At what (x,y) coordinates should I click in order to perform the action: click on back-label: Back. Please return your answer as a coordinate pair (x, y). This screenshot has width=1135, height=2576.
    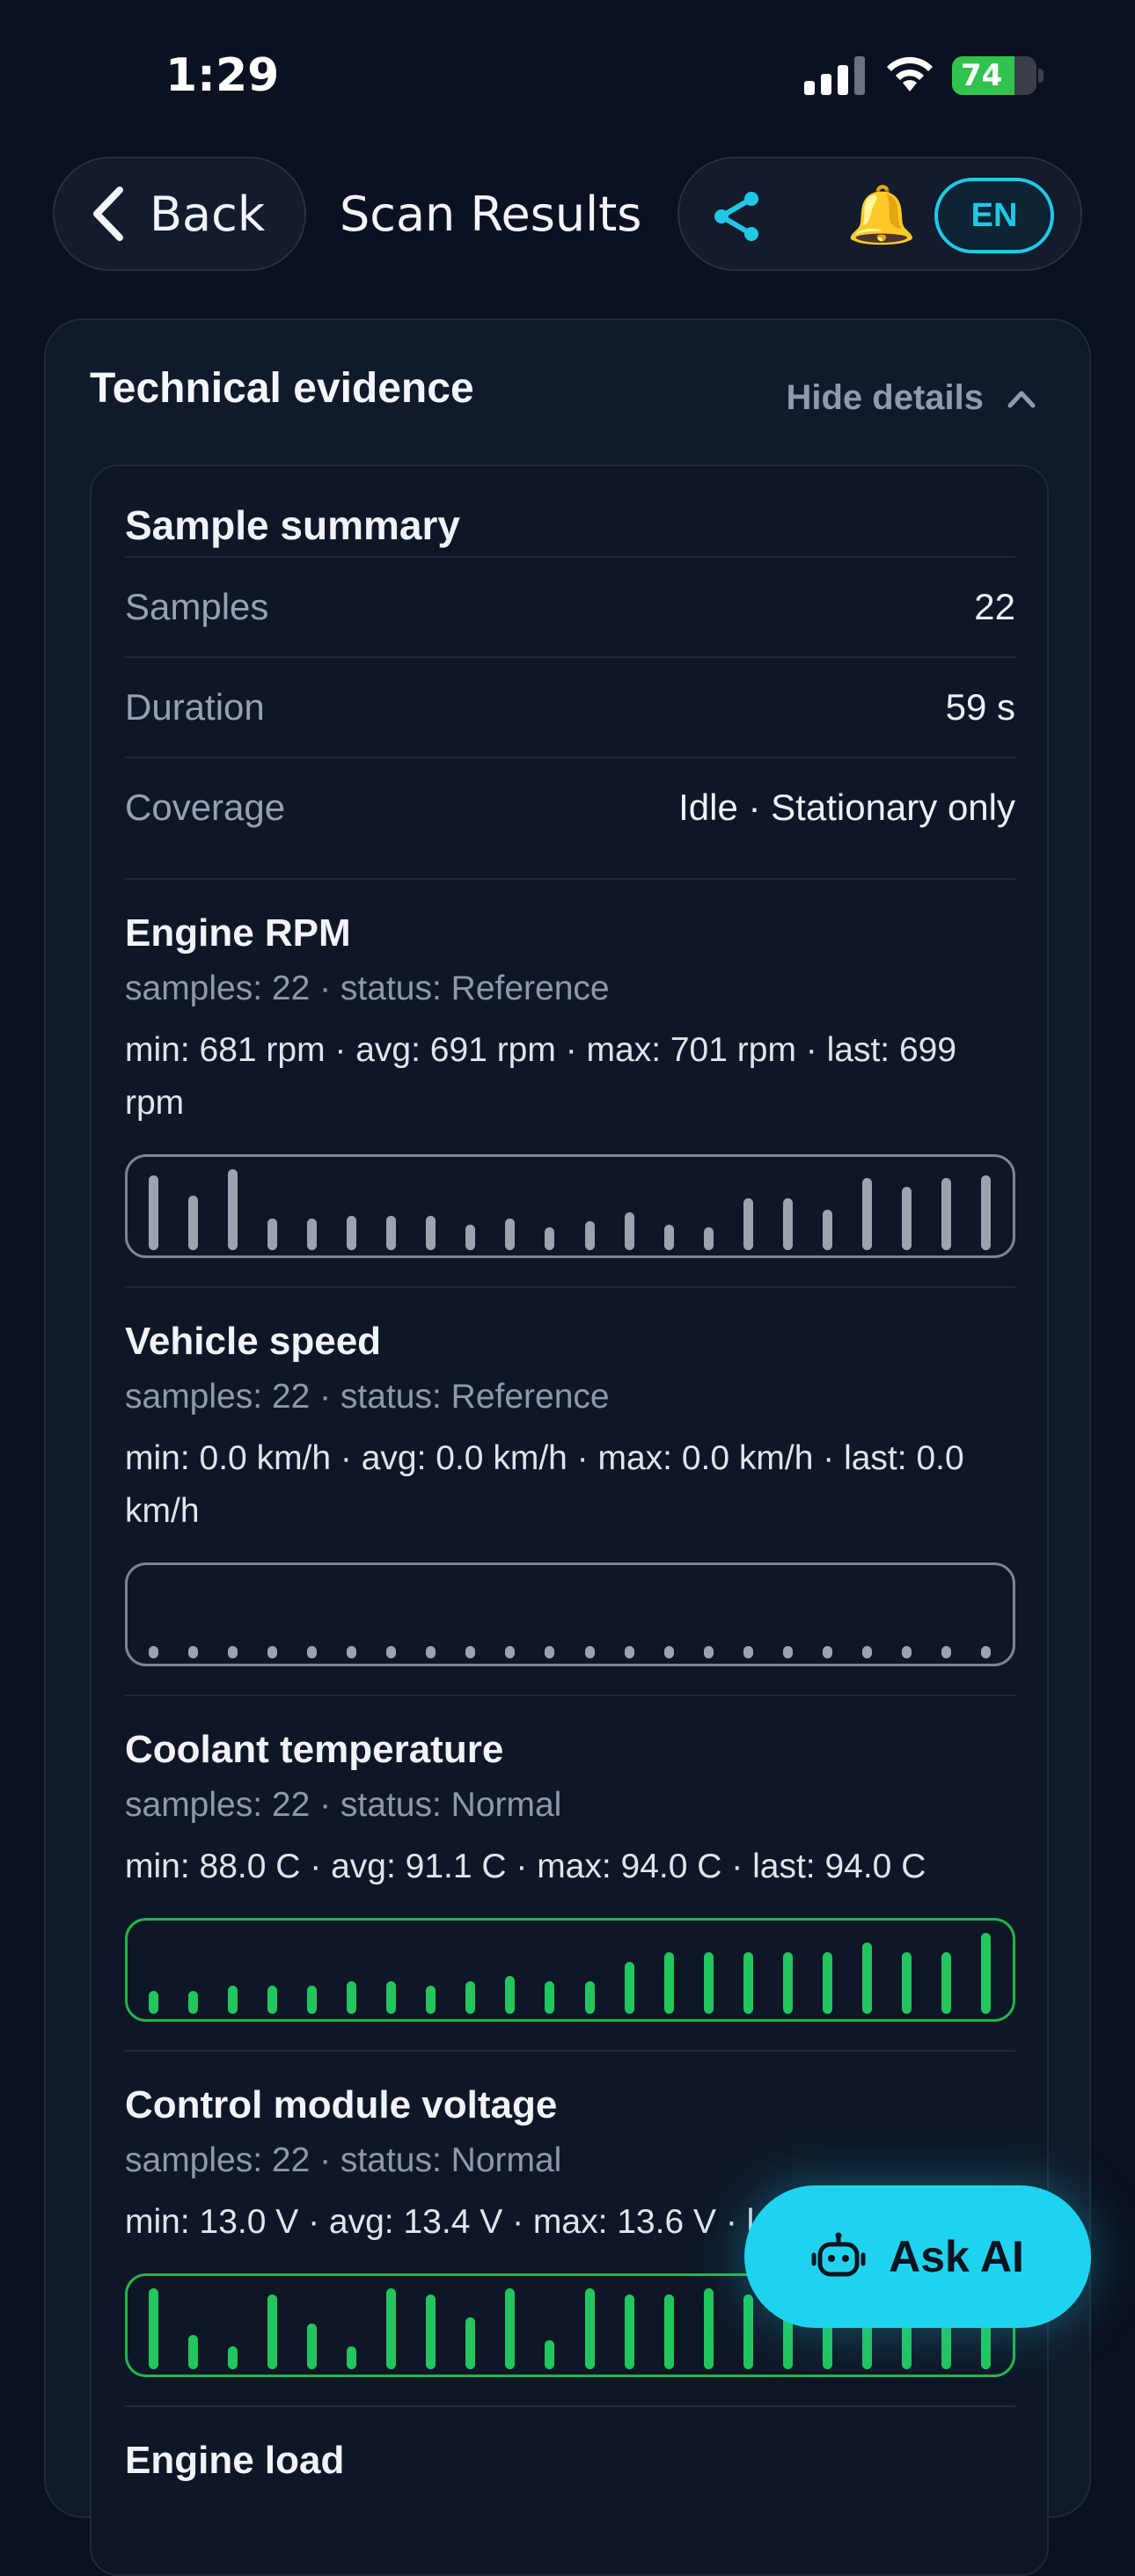
    Looking at the image, I should click on (208, 214).